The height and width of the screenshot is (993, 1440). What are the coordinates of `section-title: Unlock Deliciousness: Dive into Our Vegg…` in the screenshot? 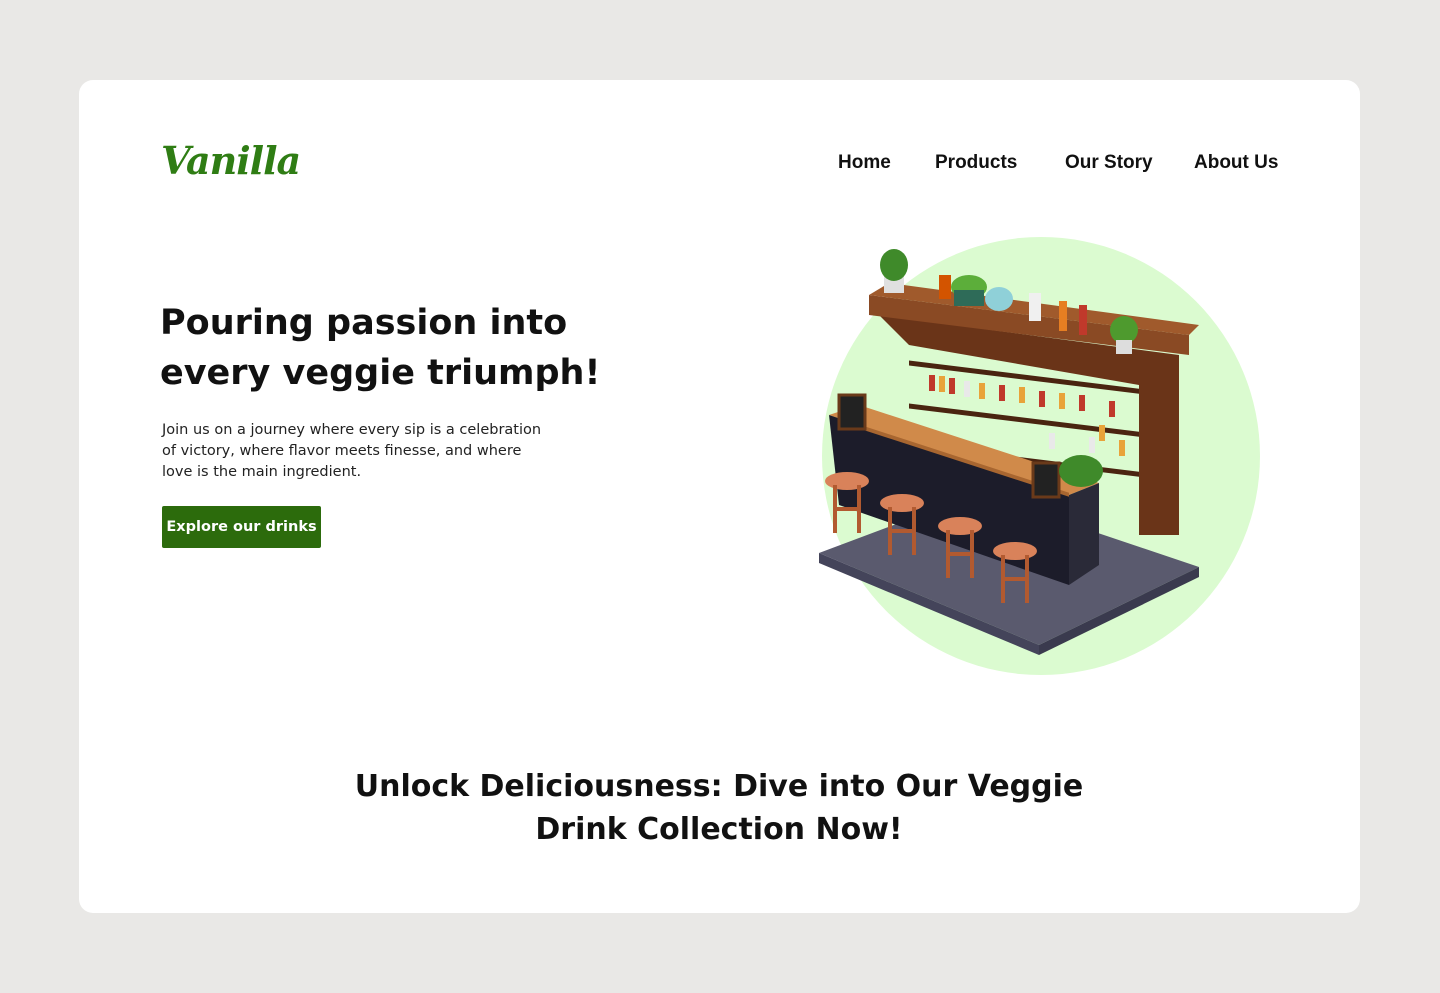 It's located at (719, 808).